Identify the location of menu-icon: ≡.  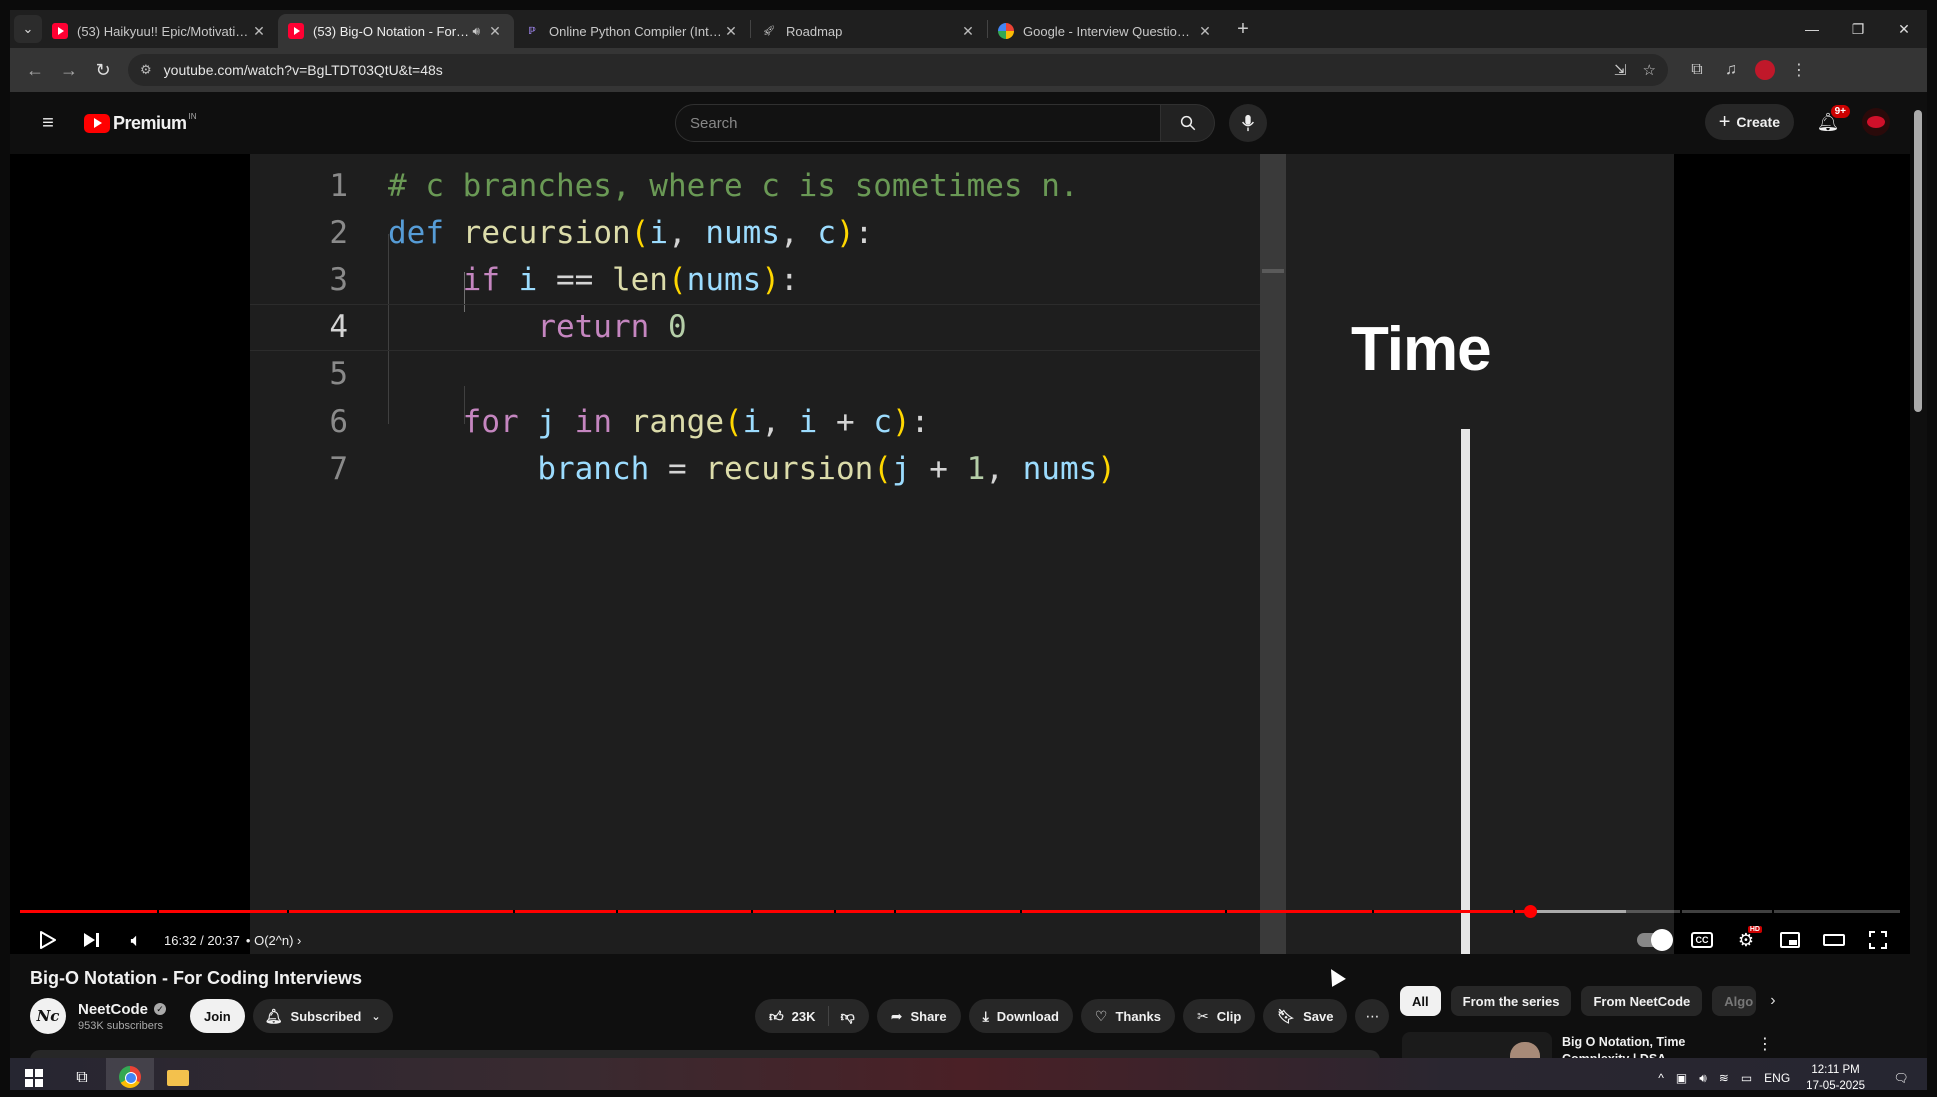
(48, 123).